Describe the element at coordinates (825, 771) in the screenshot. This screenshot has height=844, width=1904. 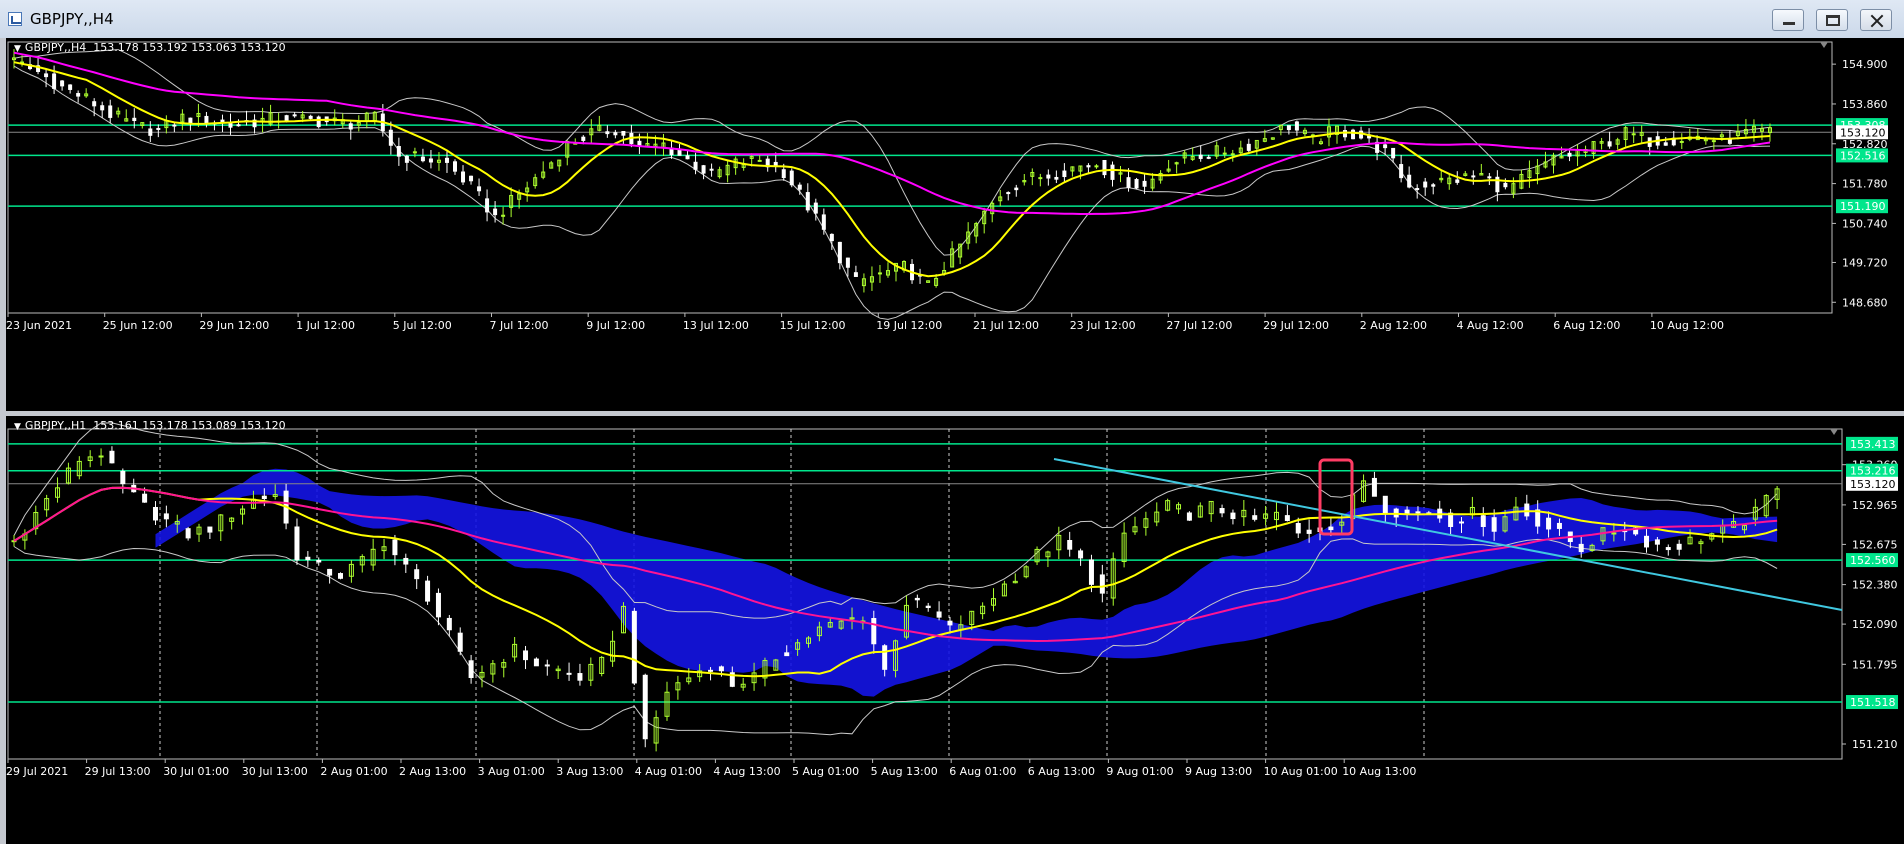
I see `time-tick-label: 5 Aug 01:00` at that location.